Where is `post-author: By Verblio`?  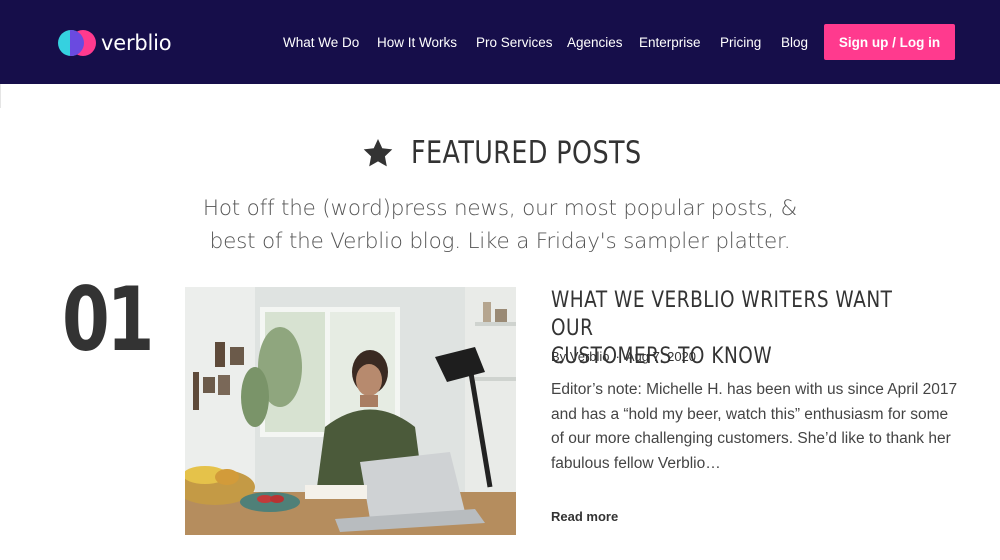
post-author: By Verblio is located at coordinates (580, 356).